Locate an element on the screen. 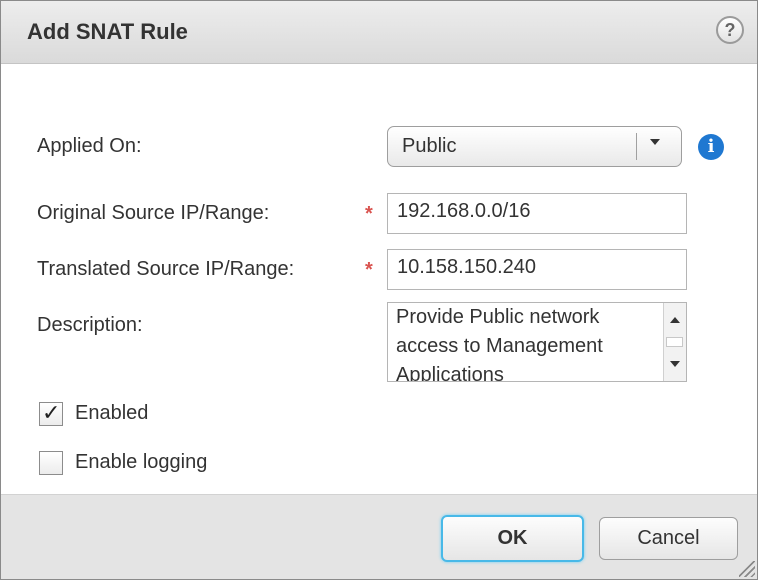 This screenshot has height=580, width=758. cancel-button: Cancel is located at coordinates (668, 538).